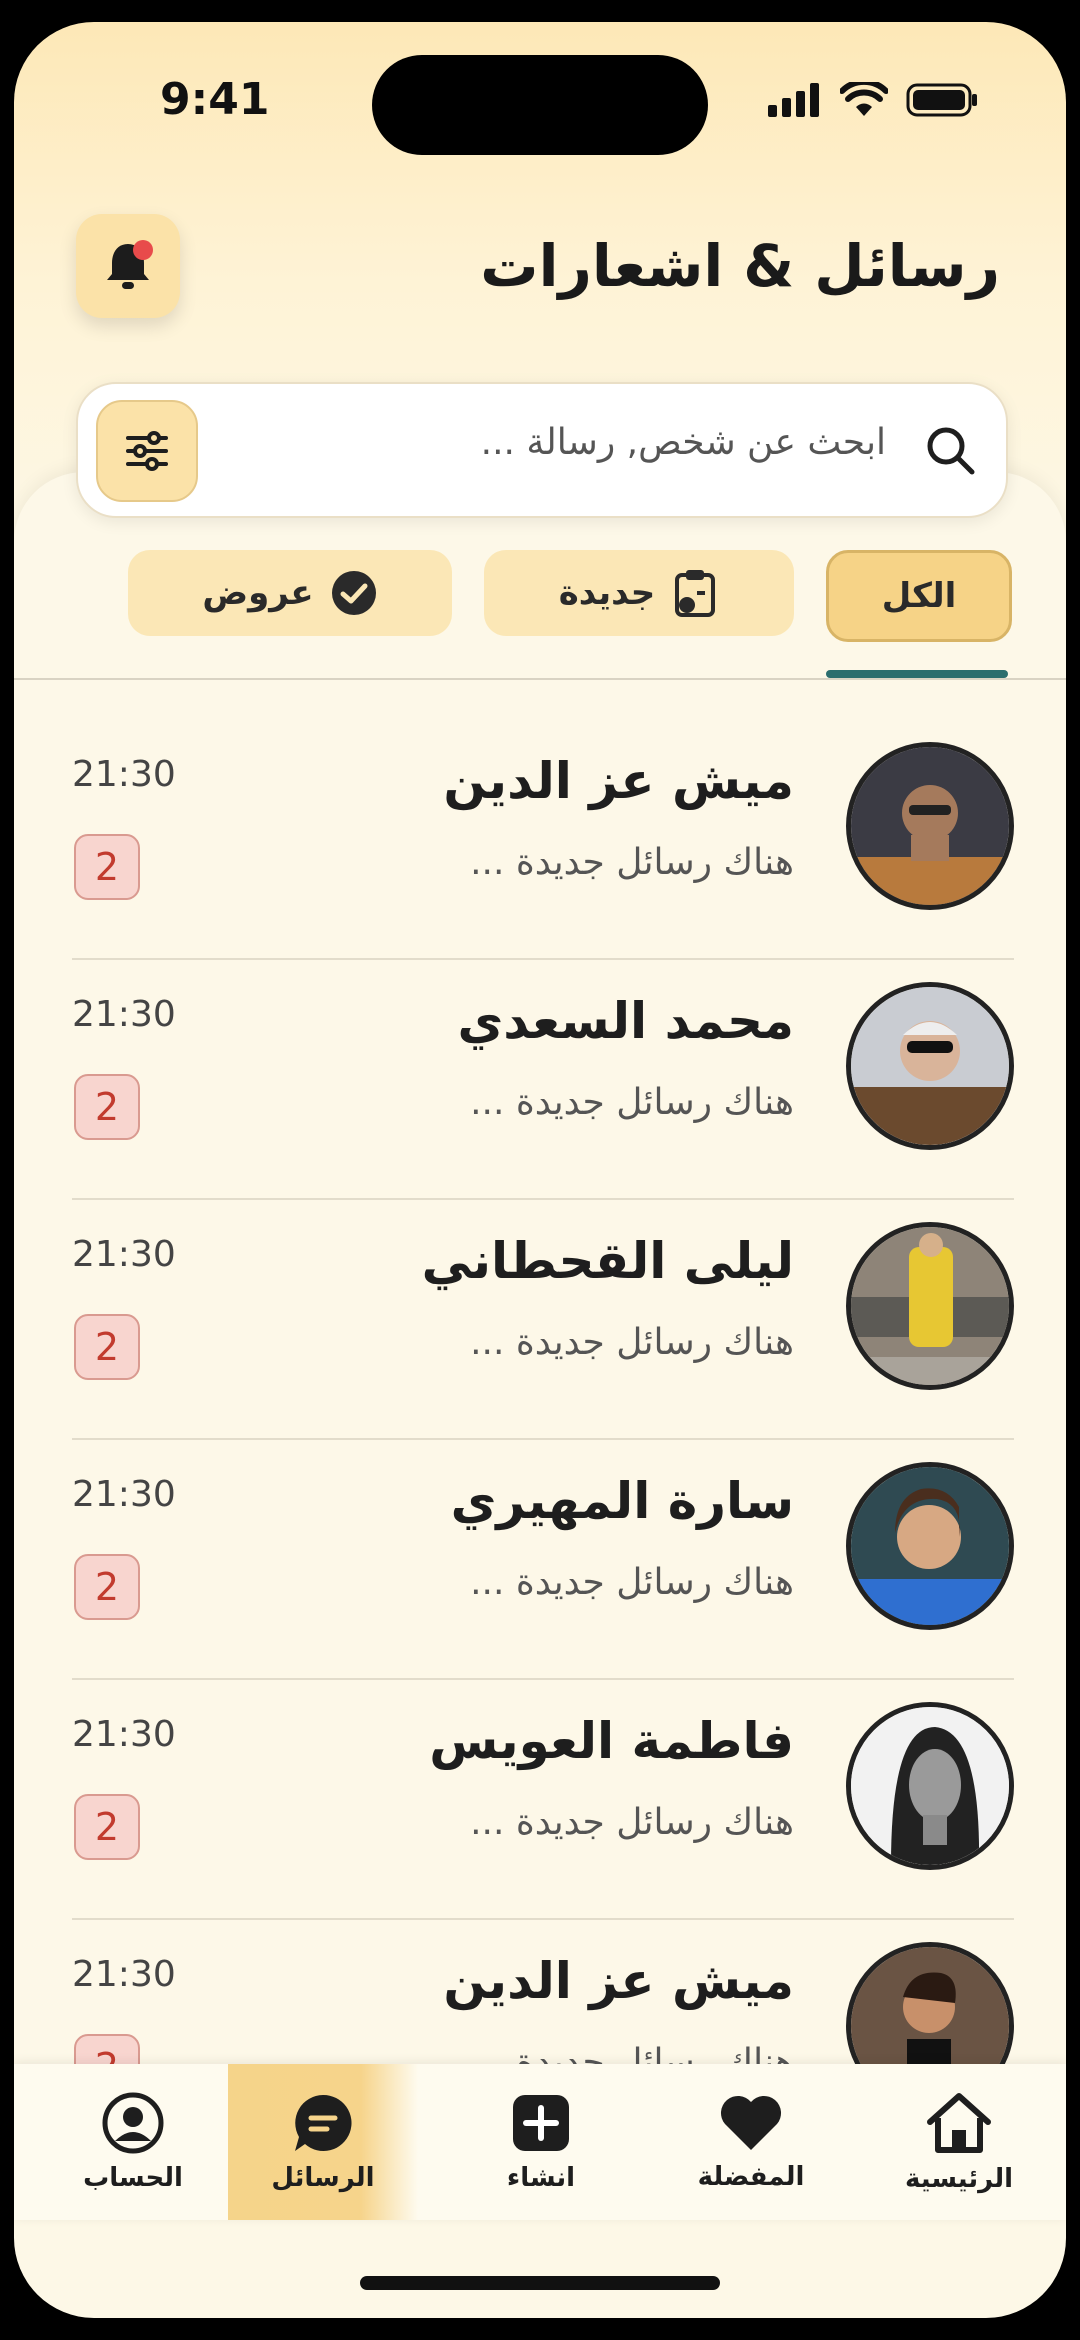 This screenshot has width=1080, height=2340. Describe the element at coordinates (258, 593) in the screenshot. I see `tab-offers-label: عروض` at that location.